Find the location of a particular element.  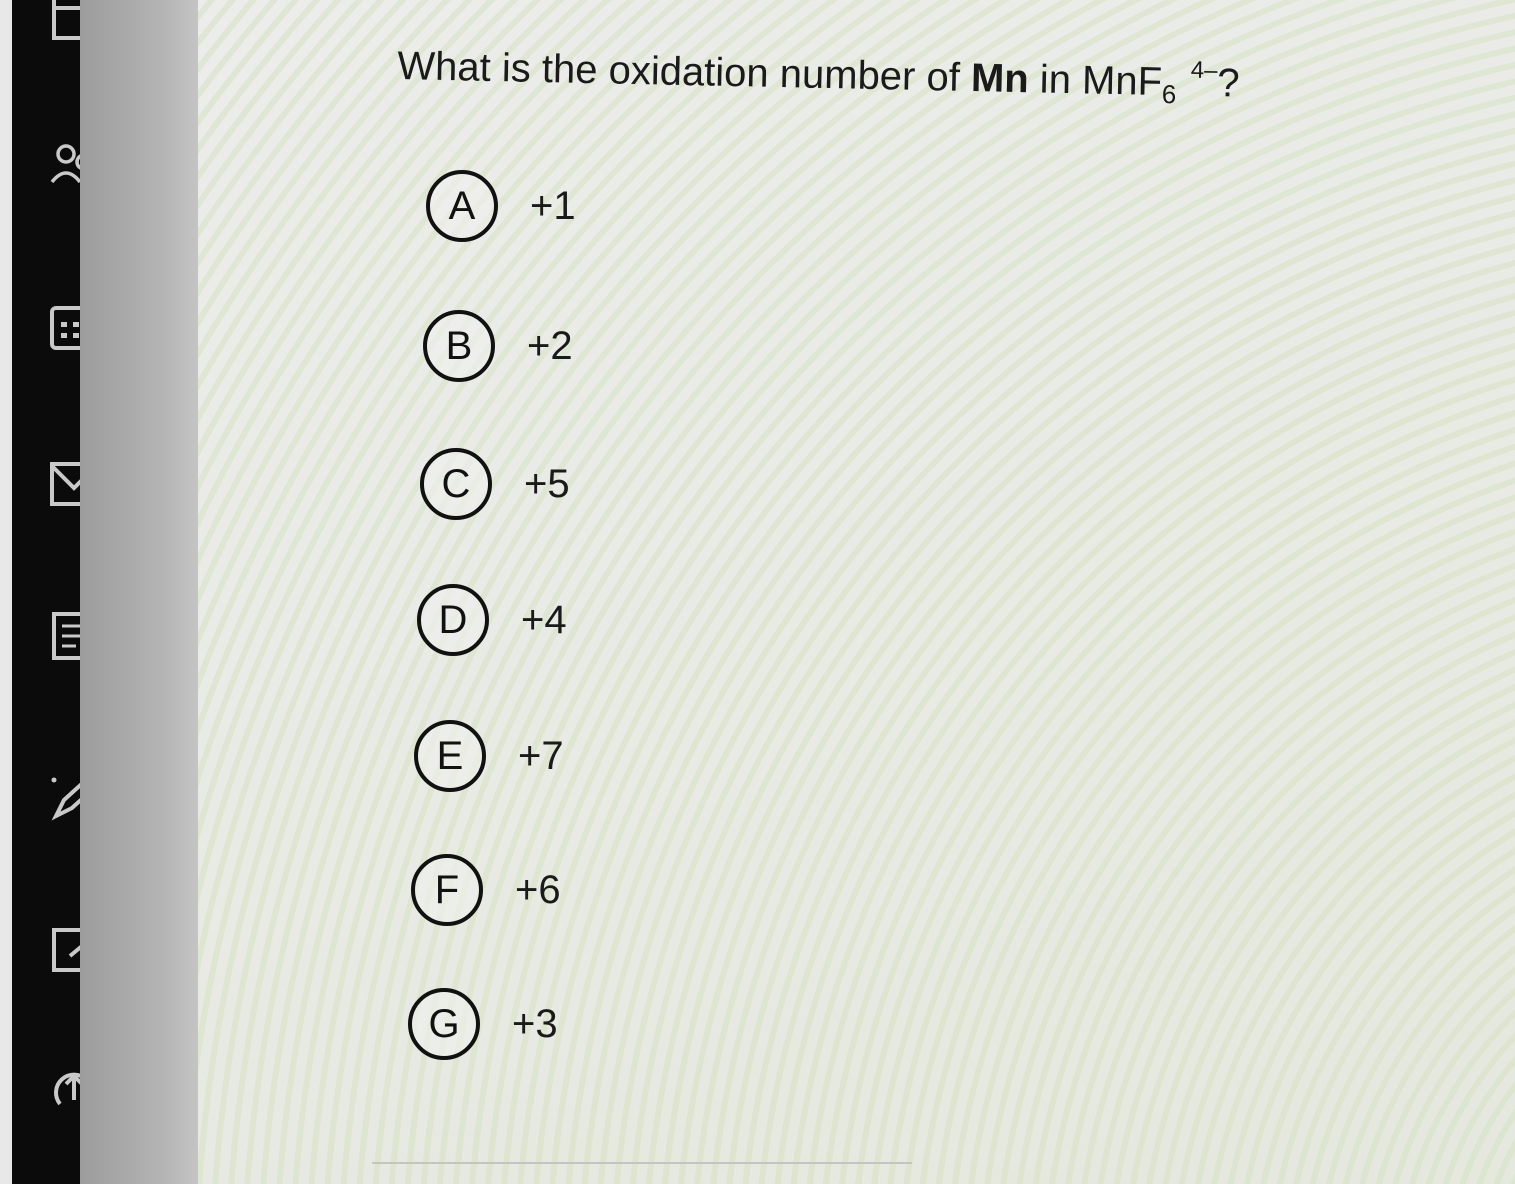

option-value: +5 is located at coordinates (547, 483).